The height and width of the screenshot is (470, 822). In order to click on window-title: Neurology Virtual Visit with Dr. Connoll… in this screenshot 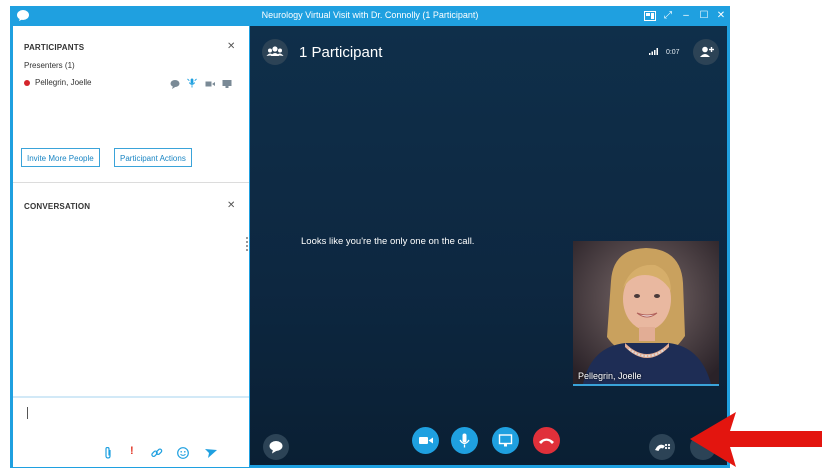, I will do `click(370, 15)`.